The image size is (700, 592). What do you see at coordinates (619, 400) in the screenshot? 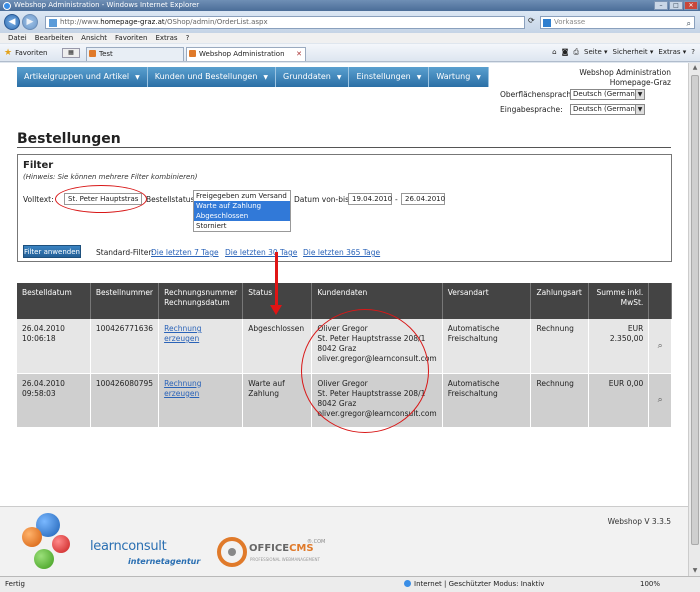
I see `cell-total: EUR 0,00` at bounding box center [619, 400].